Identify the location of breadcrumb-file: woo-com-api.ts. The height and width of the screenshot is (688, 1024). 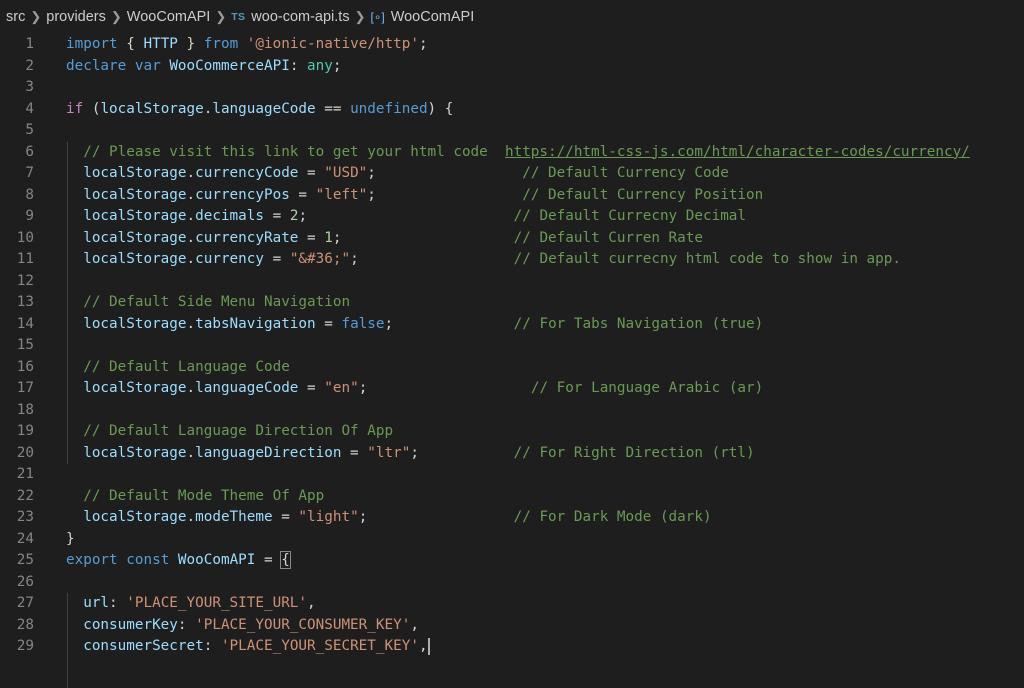
(300, 17).